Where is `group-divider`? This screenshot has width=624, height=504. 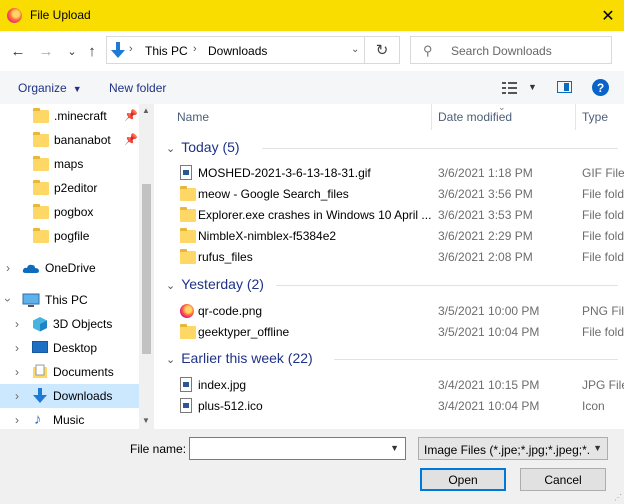 group-divider is located at coordinates (440, 148).